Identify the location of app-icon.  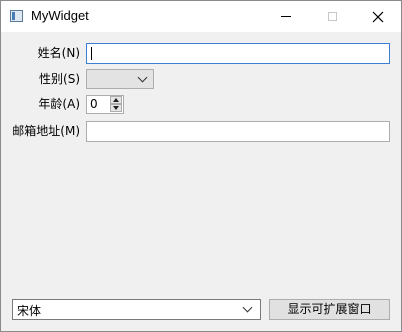
(16, 16).